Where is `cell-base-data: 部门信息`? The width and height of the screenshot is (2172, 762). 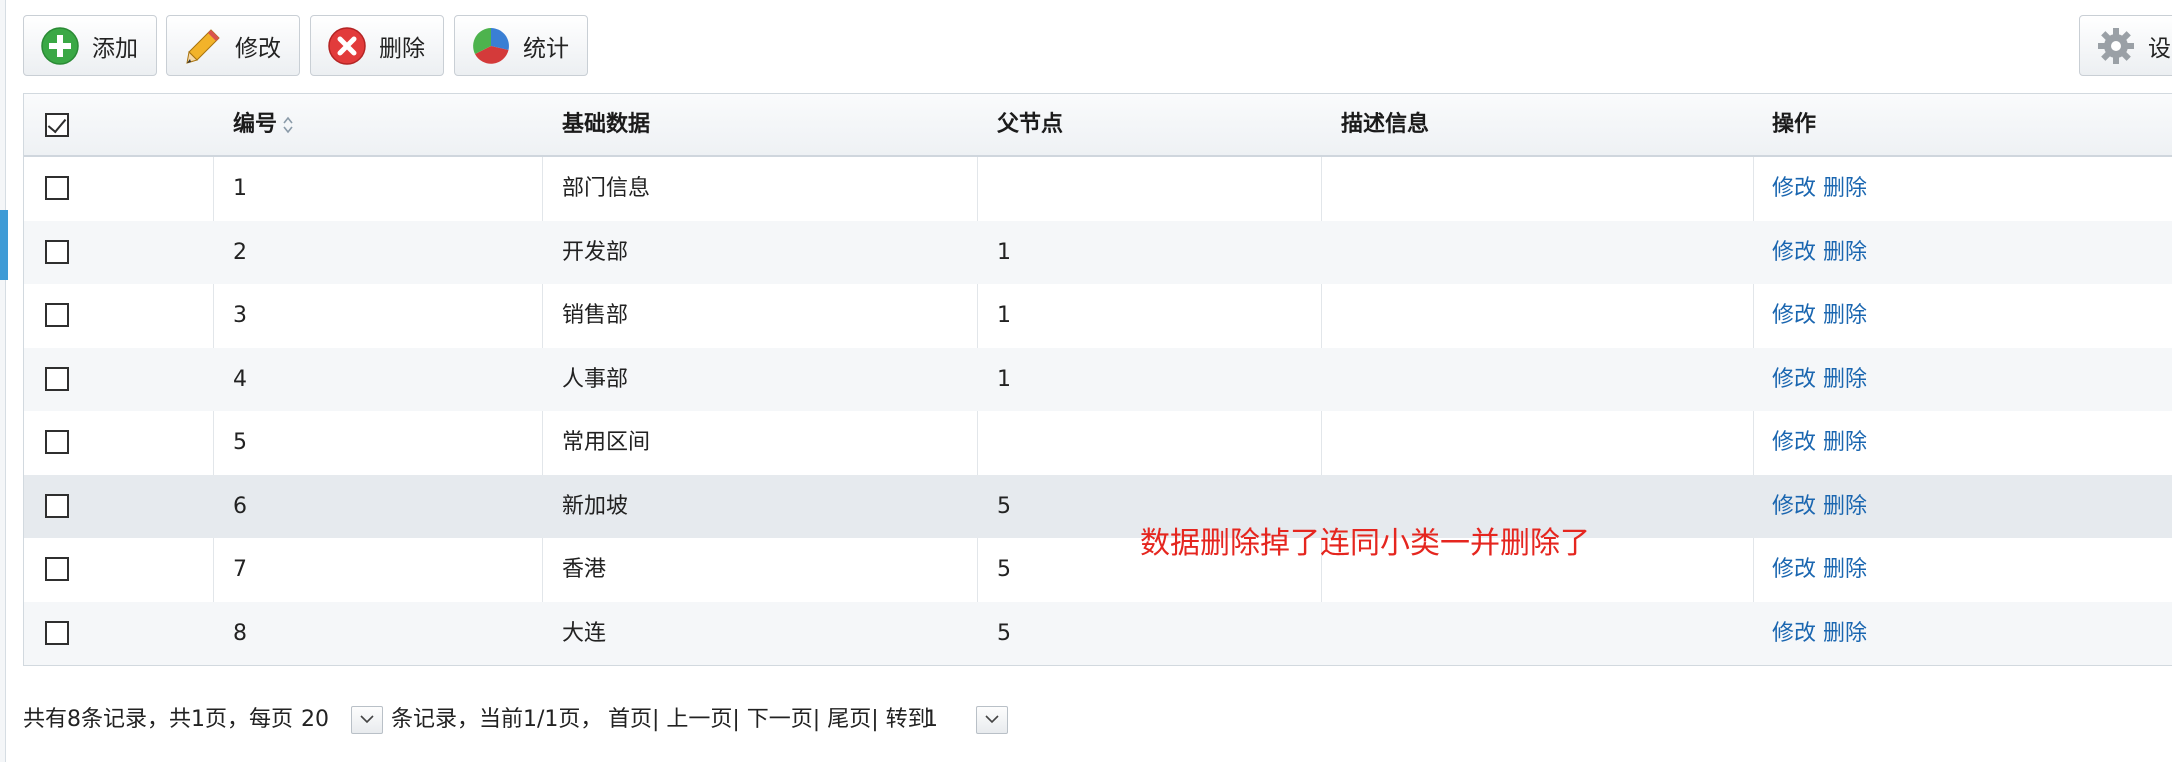
cell-base-data: 部门信息 is located at coordinates (606, 188).